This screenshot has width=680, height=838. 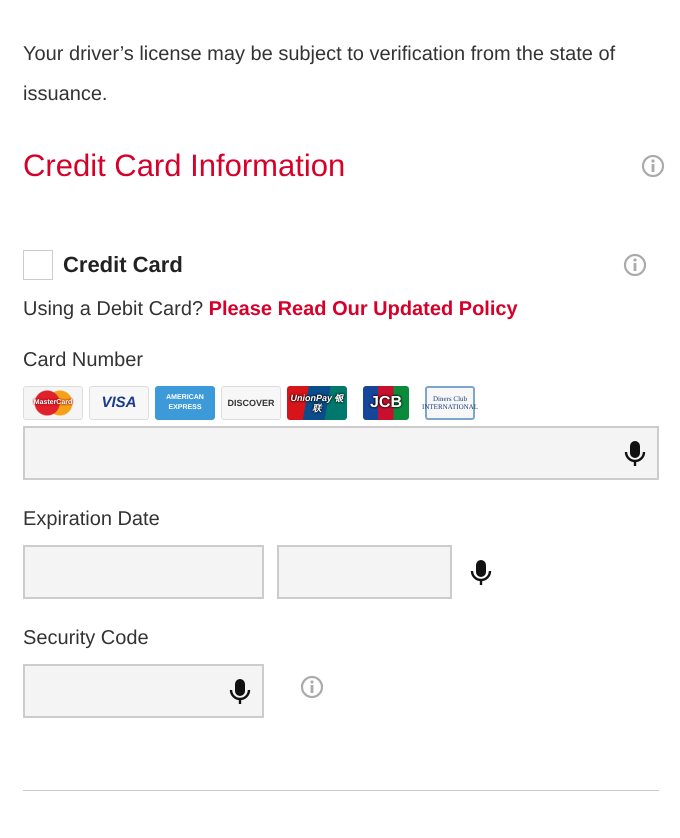 I want to click on field-label: Card Number, so click(x=83, y=360).